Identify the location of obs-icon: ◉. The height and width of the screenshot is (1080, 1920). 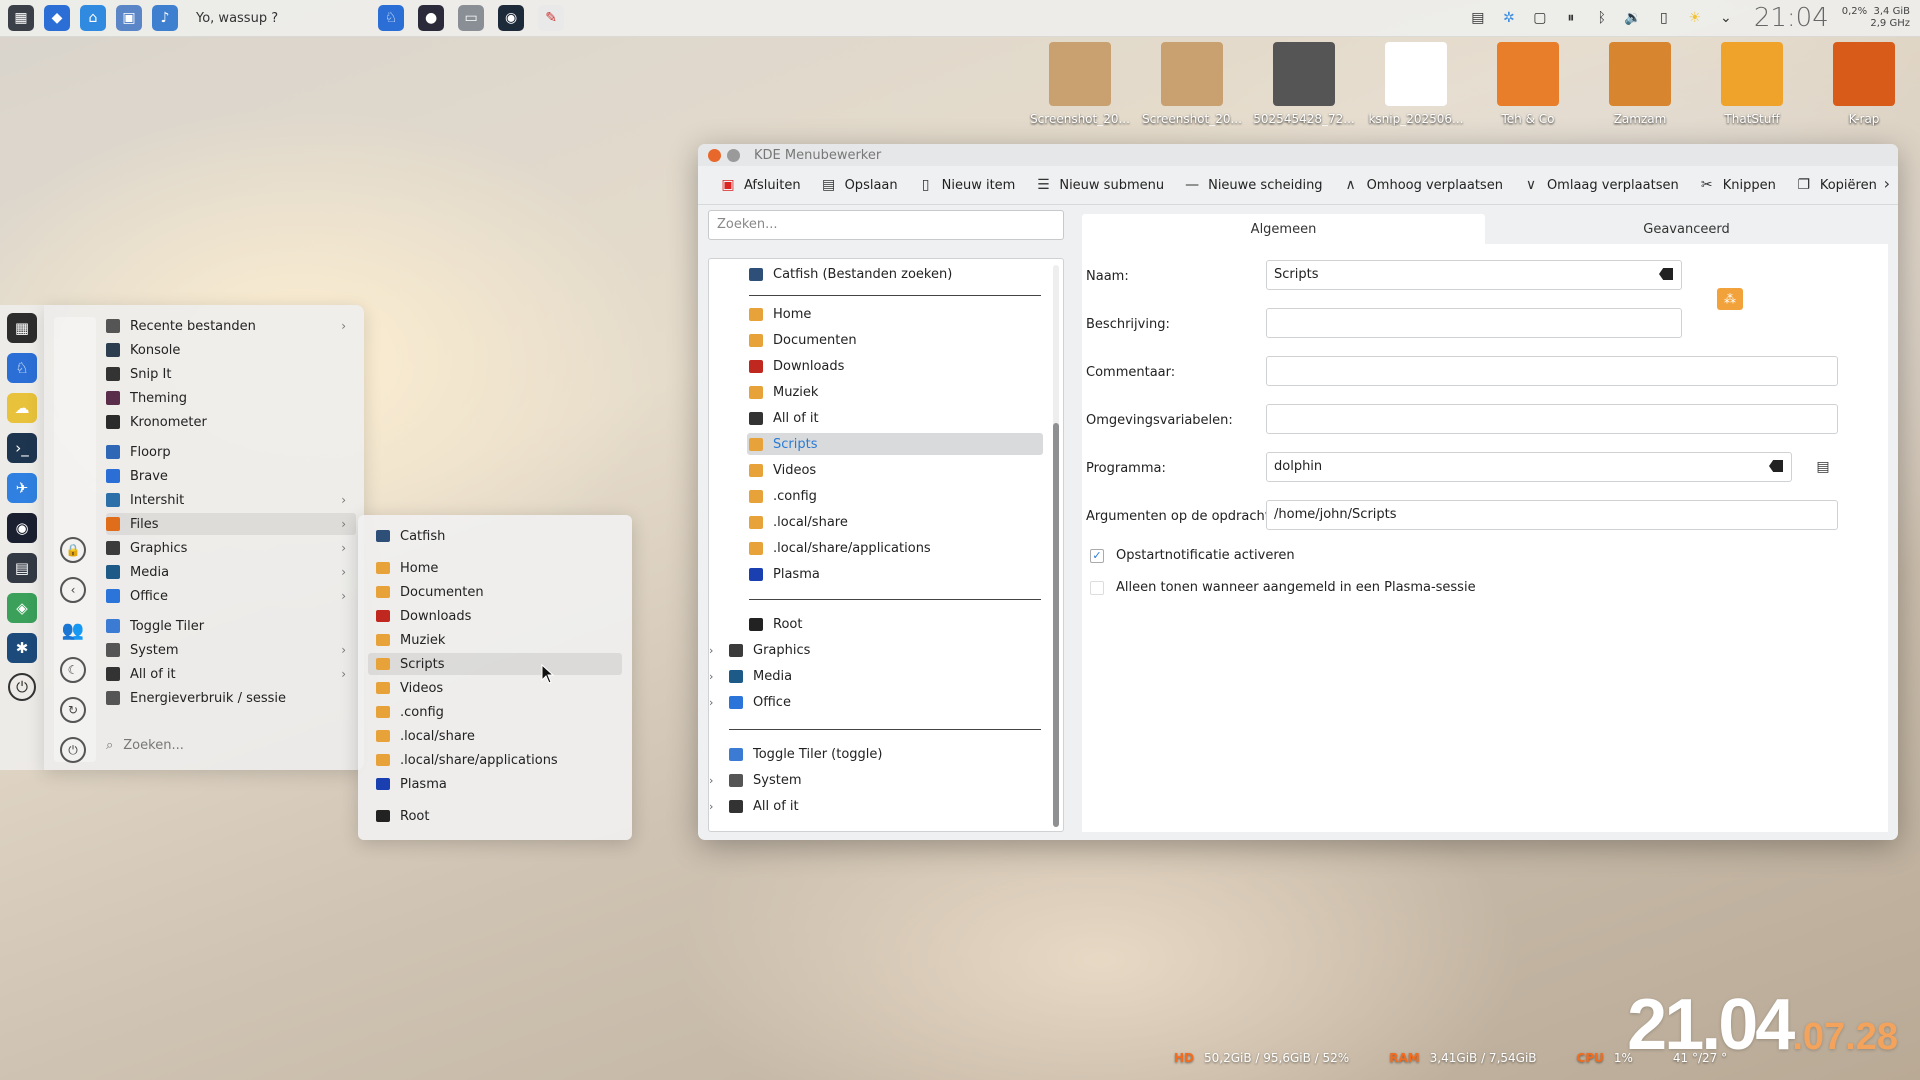
(22, 528).